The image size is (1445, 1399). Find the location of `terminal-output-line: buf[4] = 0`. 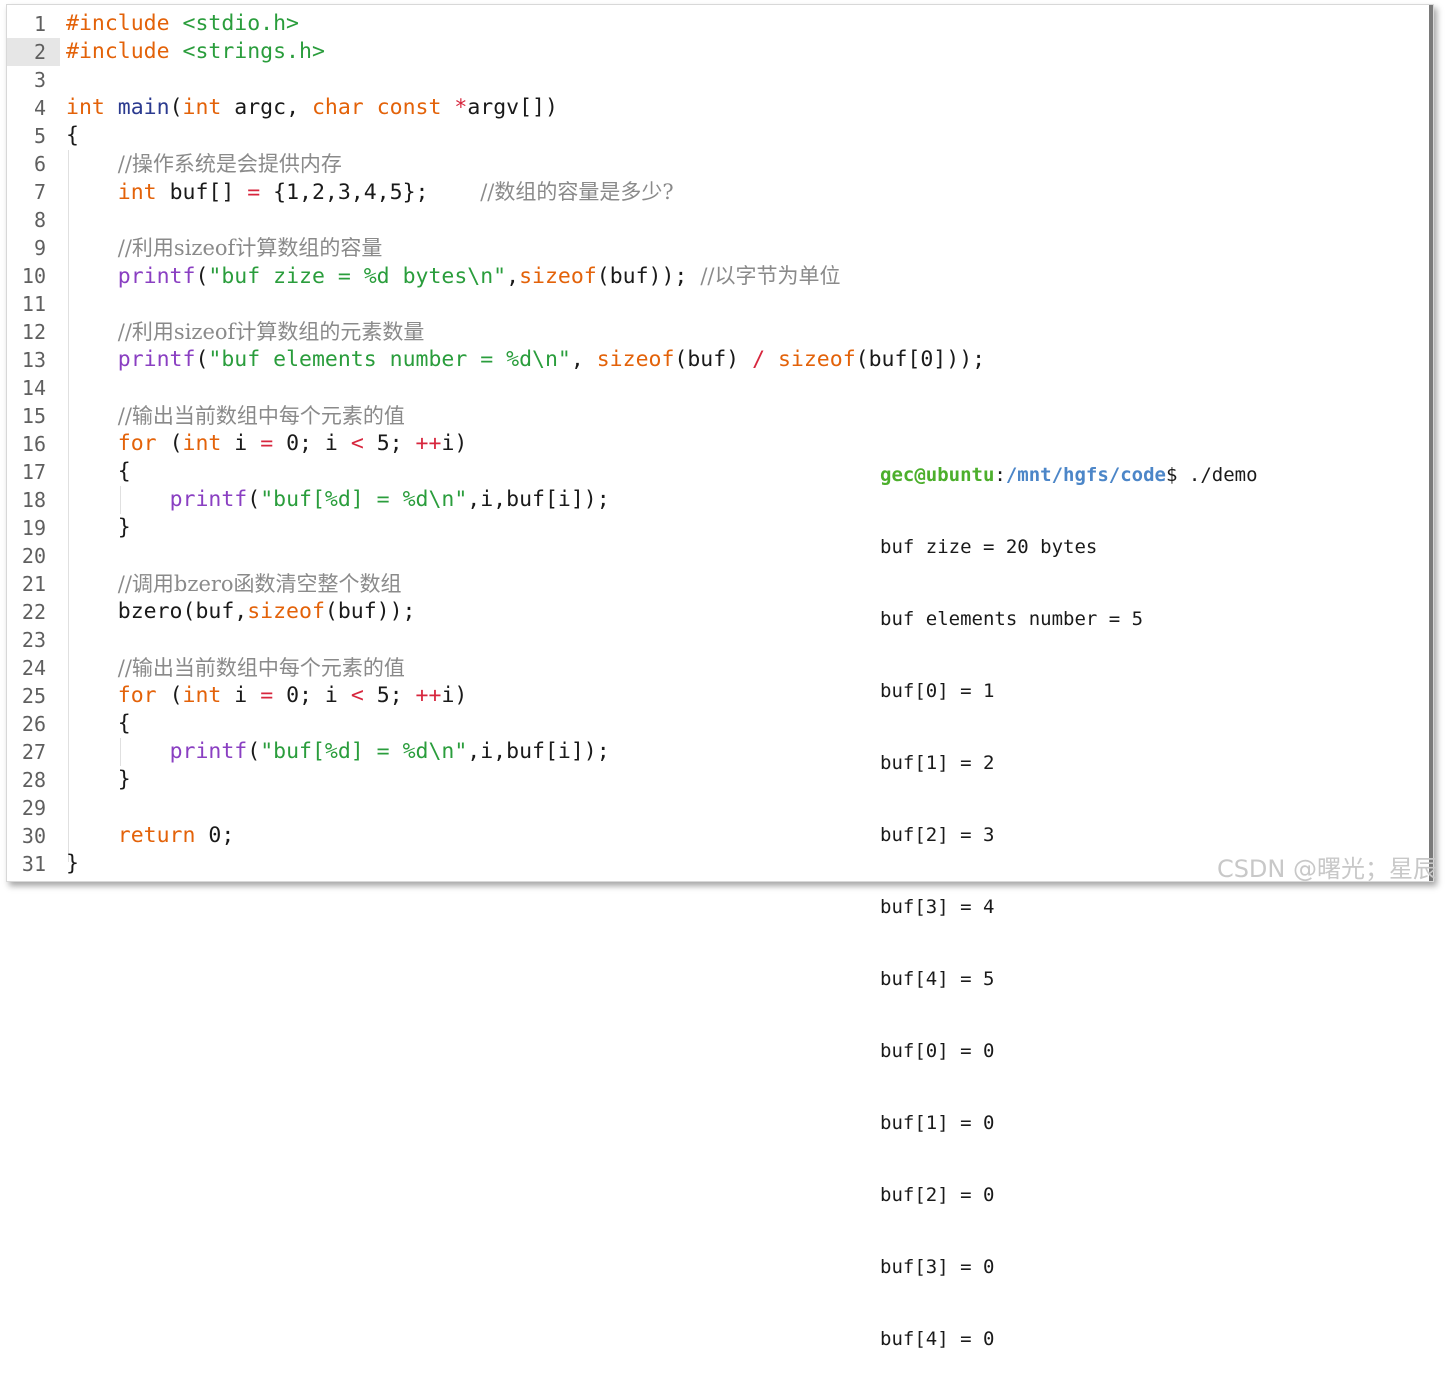

terminal-output-line: buf[4] = 0 is located at coordinates (937, 1339).